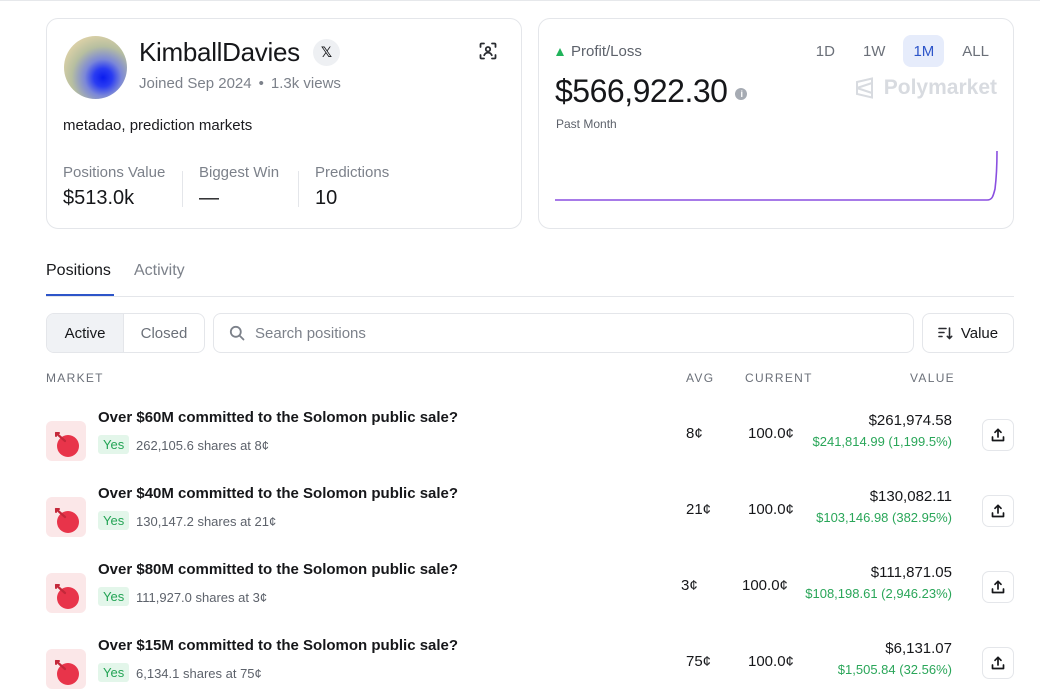 The height and width of the screenshot is (696, 1040). Describe the element at coordinates (209, 198) in the screenshot. I see `stat-value: —` at that location.